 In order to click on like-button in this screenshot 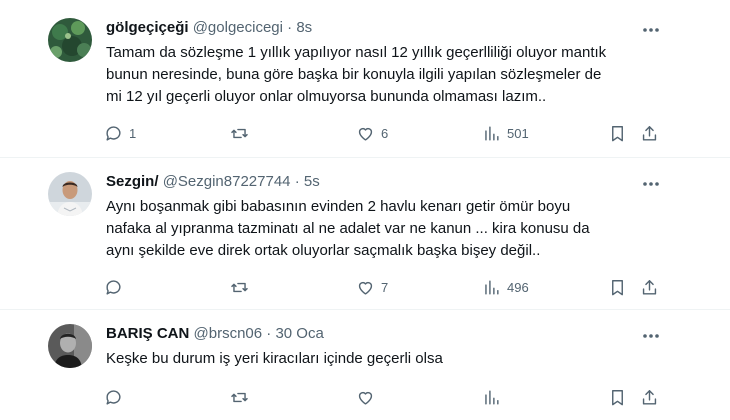, I will do `click(368, 397)`.